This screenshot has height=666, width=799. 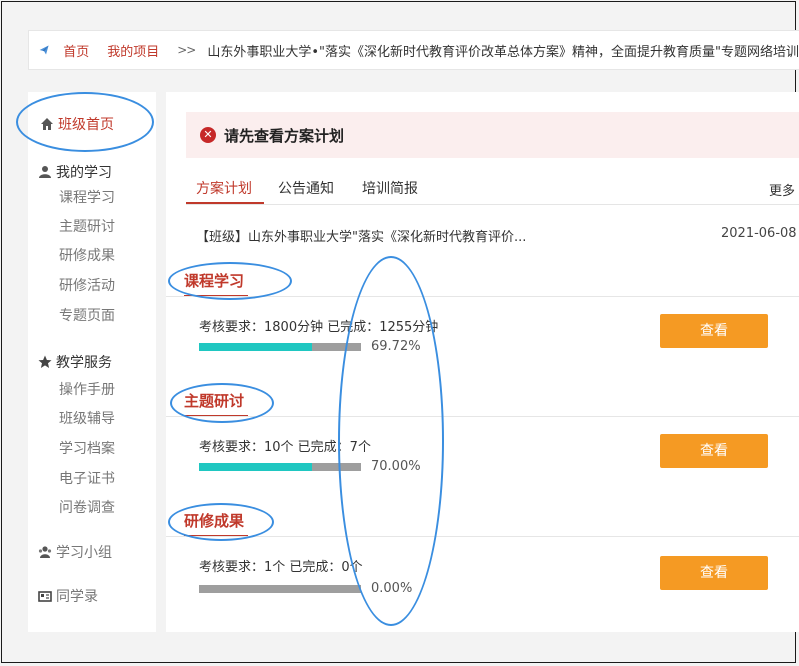 I want to click on more-link: 更多, so click(x=782, y=189).